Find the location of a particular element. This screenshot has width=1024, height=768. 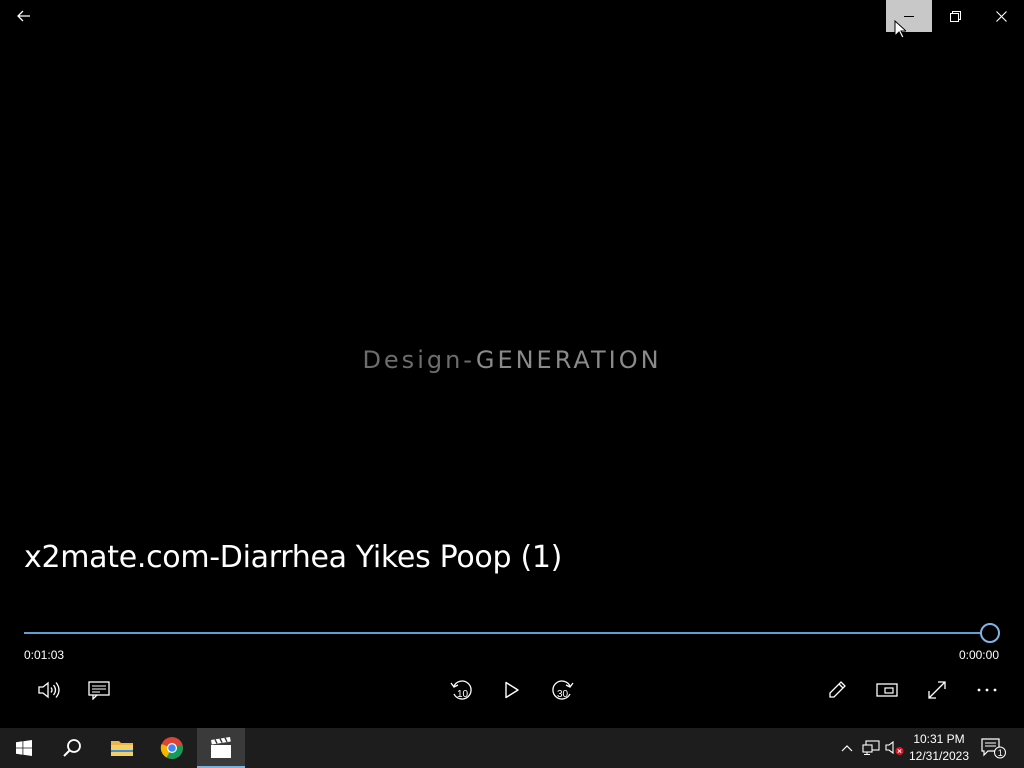

action-center-button: 1 is located at coordinates (993, 748).